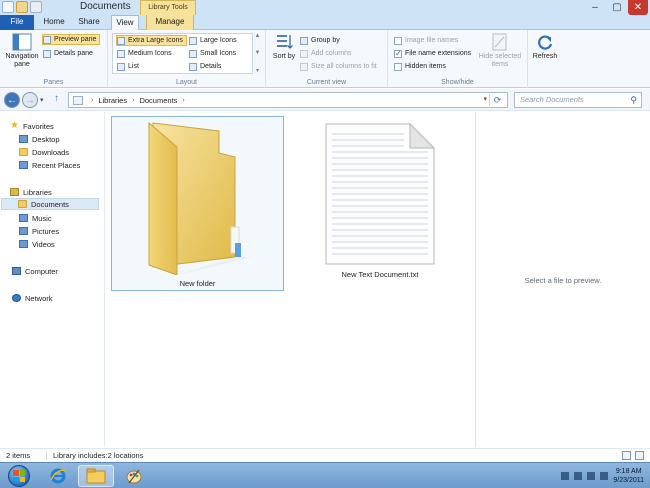 The image size is (650, 488). Describe the element at coordinates (398, 66) in the screenshot. I see `hidden-items-checkbox` at that location.